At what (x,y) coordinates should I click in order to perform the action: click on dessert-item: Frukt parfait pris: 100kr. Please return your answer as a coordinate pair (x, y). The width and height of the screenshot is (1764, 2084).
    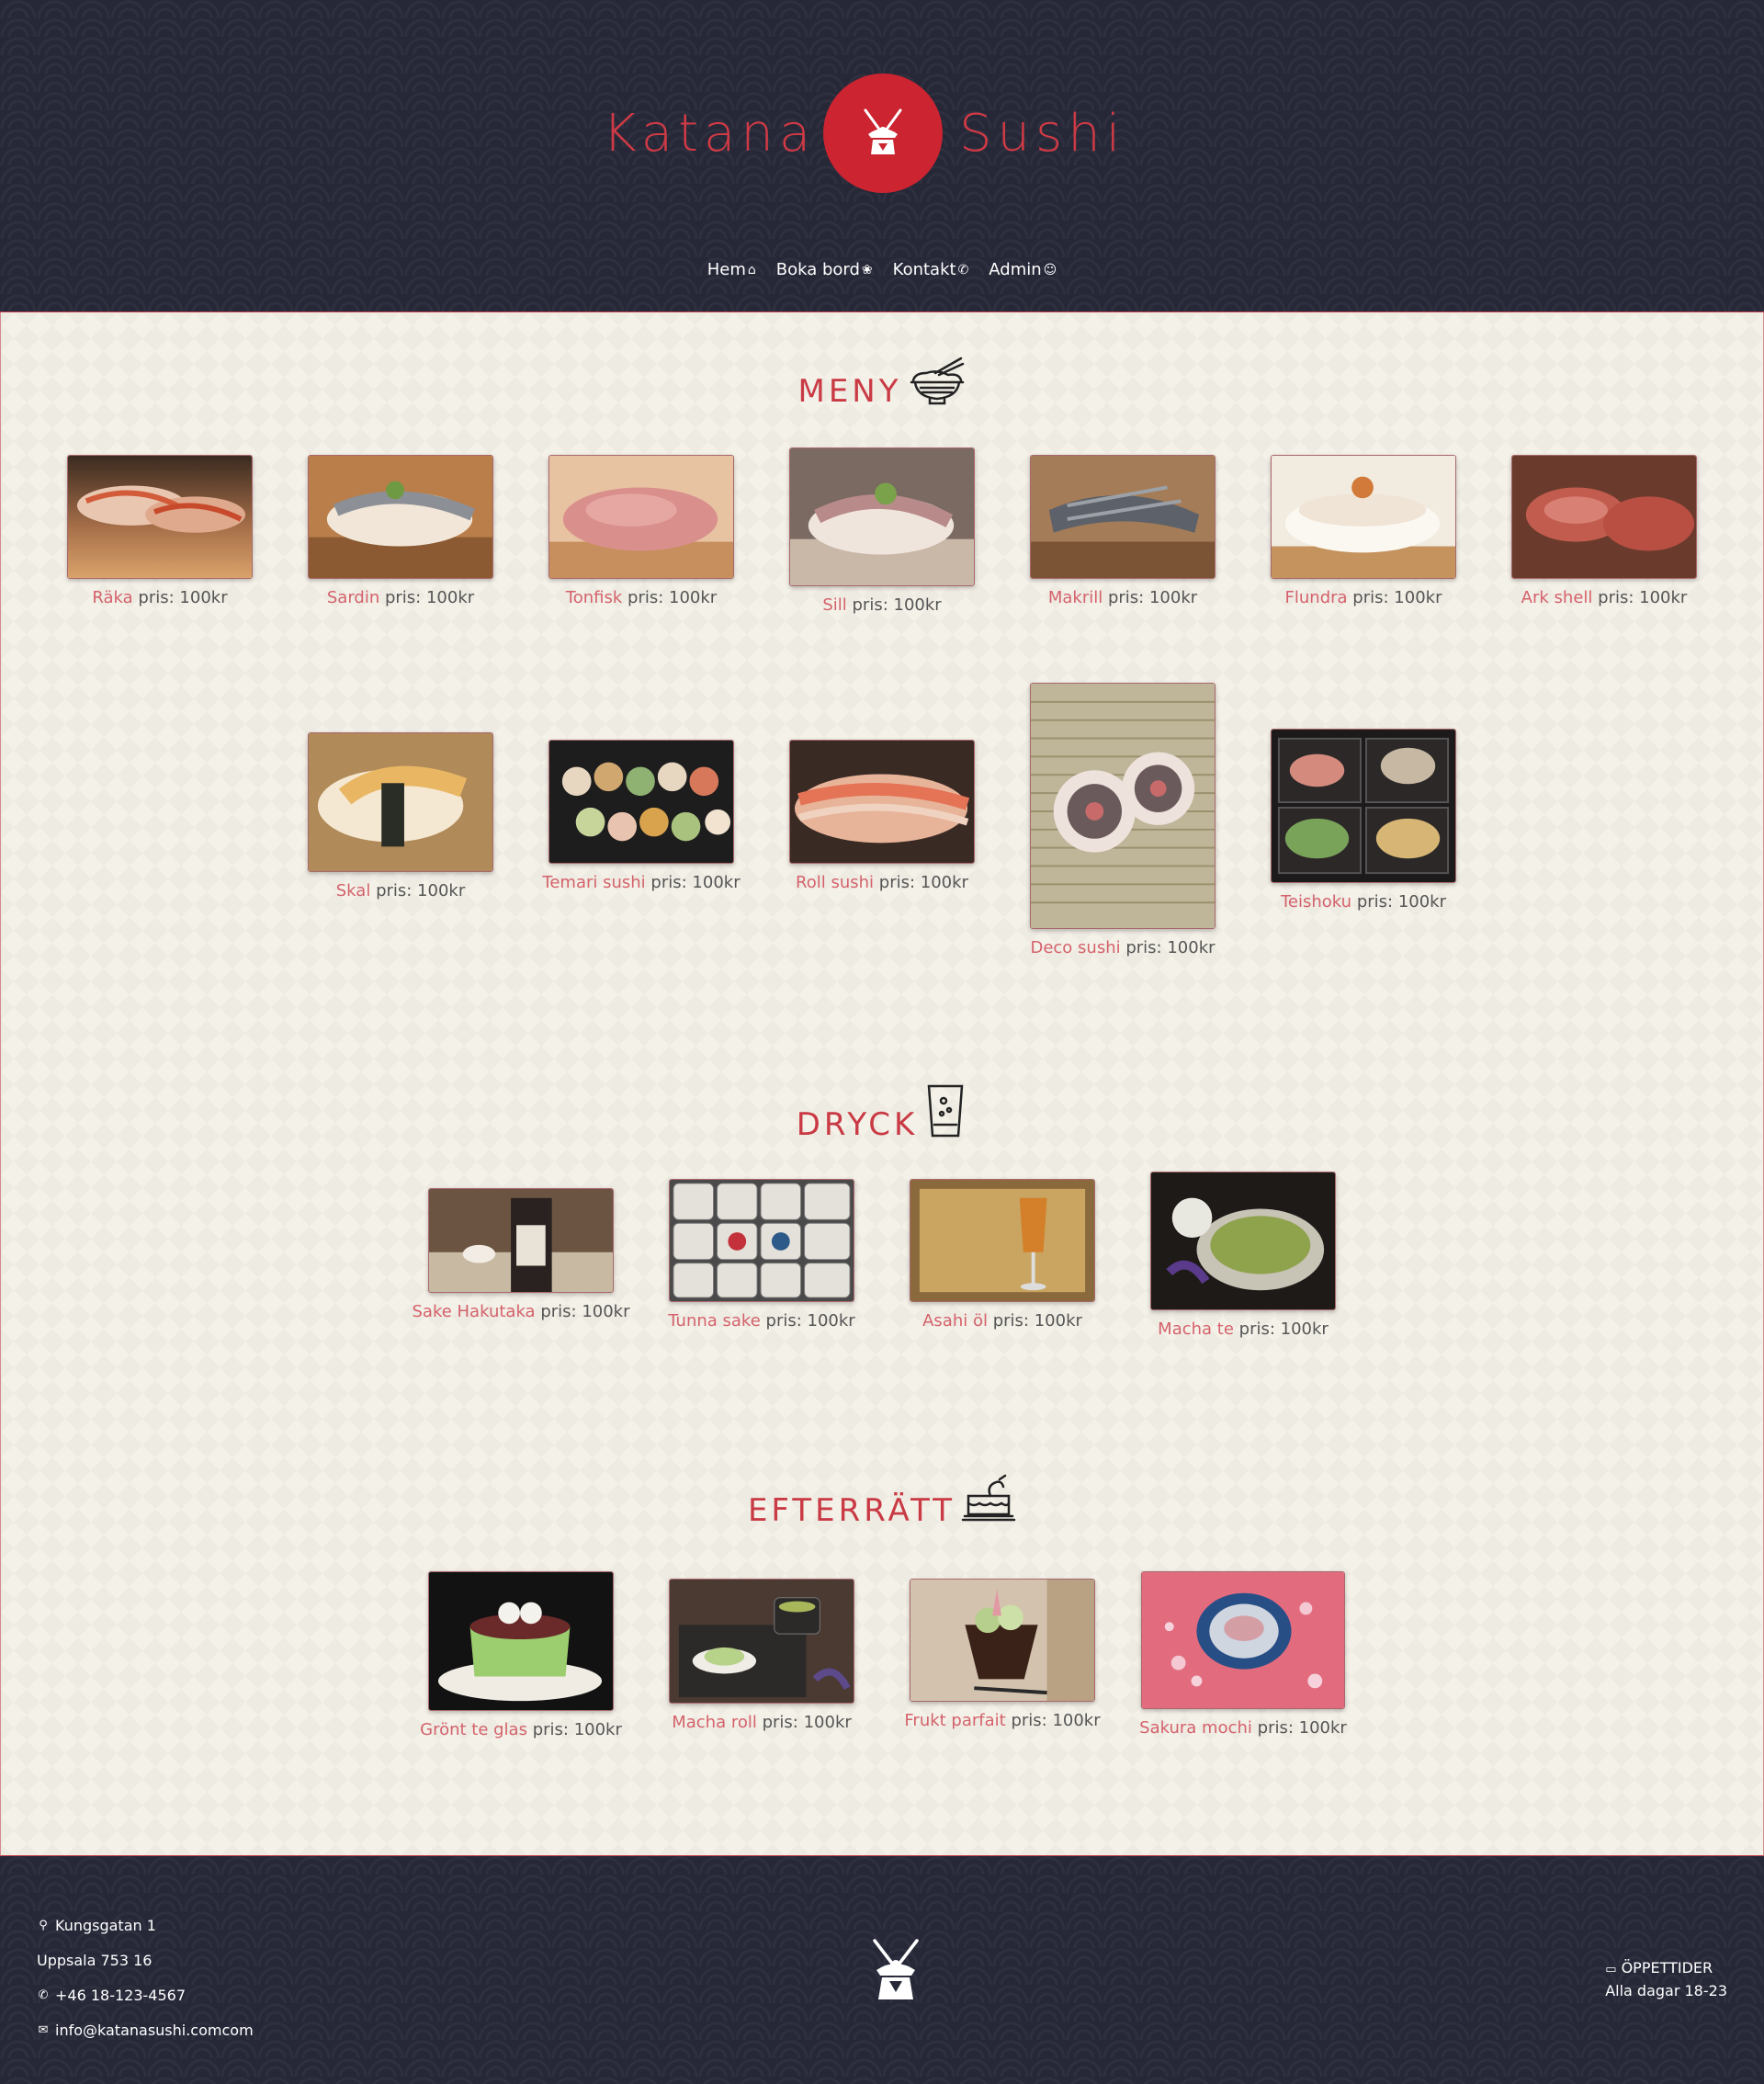
    Looking at the image, I should click on (1003, 1654).